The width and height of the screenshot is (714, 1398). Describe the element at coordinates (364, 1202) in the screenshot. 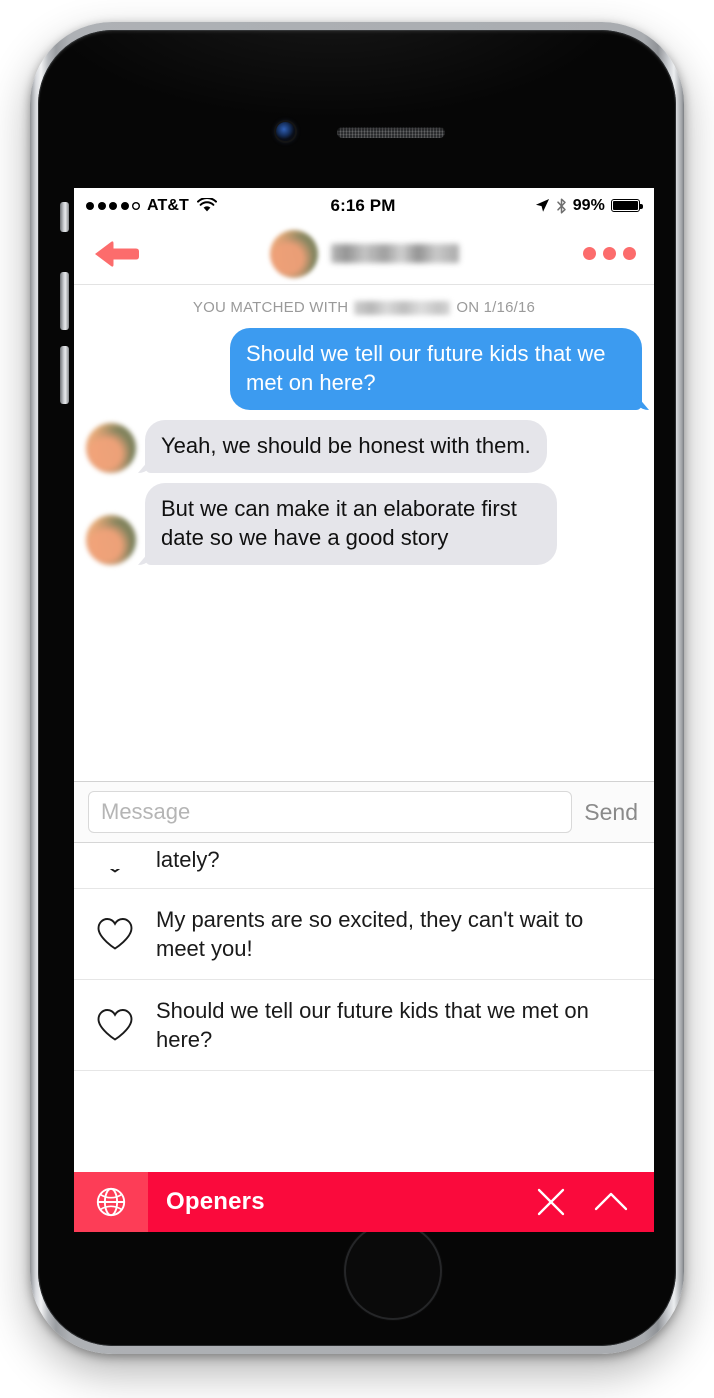

I see `openers-bottom-bar: Openers` at that location.